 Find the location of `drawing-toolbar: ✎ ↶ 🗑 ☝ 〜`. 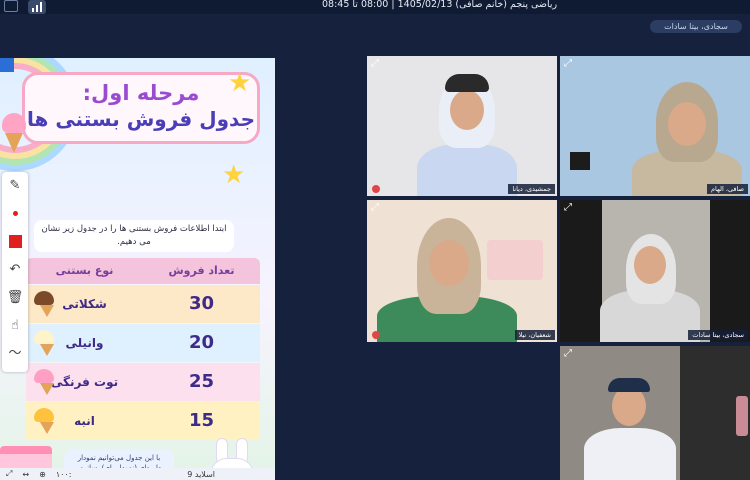

drawing-toolbar: ✎ ↶ 🗑 ☝ 〜 is located at coordinates (15, 272).